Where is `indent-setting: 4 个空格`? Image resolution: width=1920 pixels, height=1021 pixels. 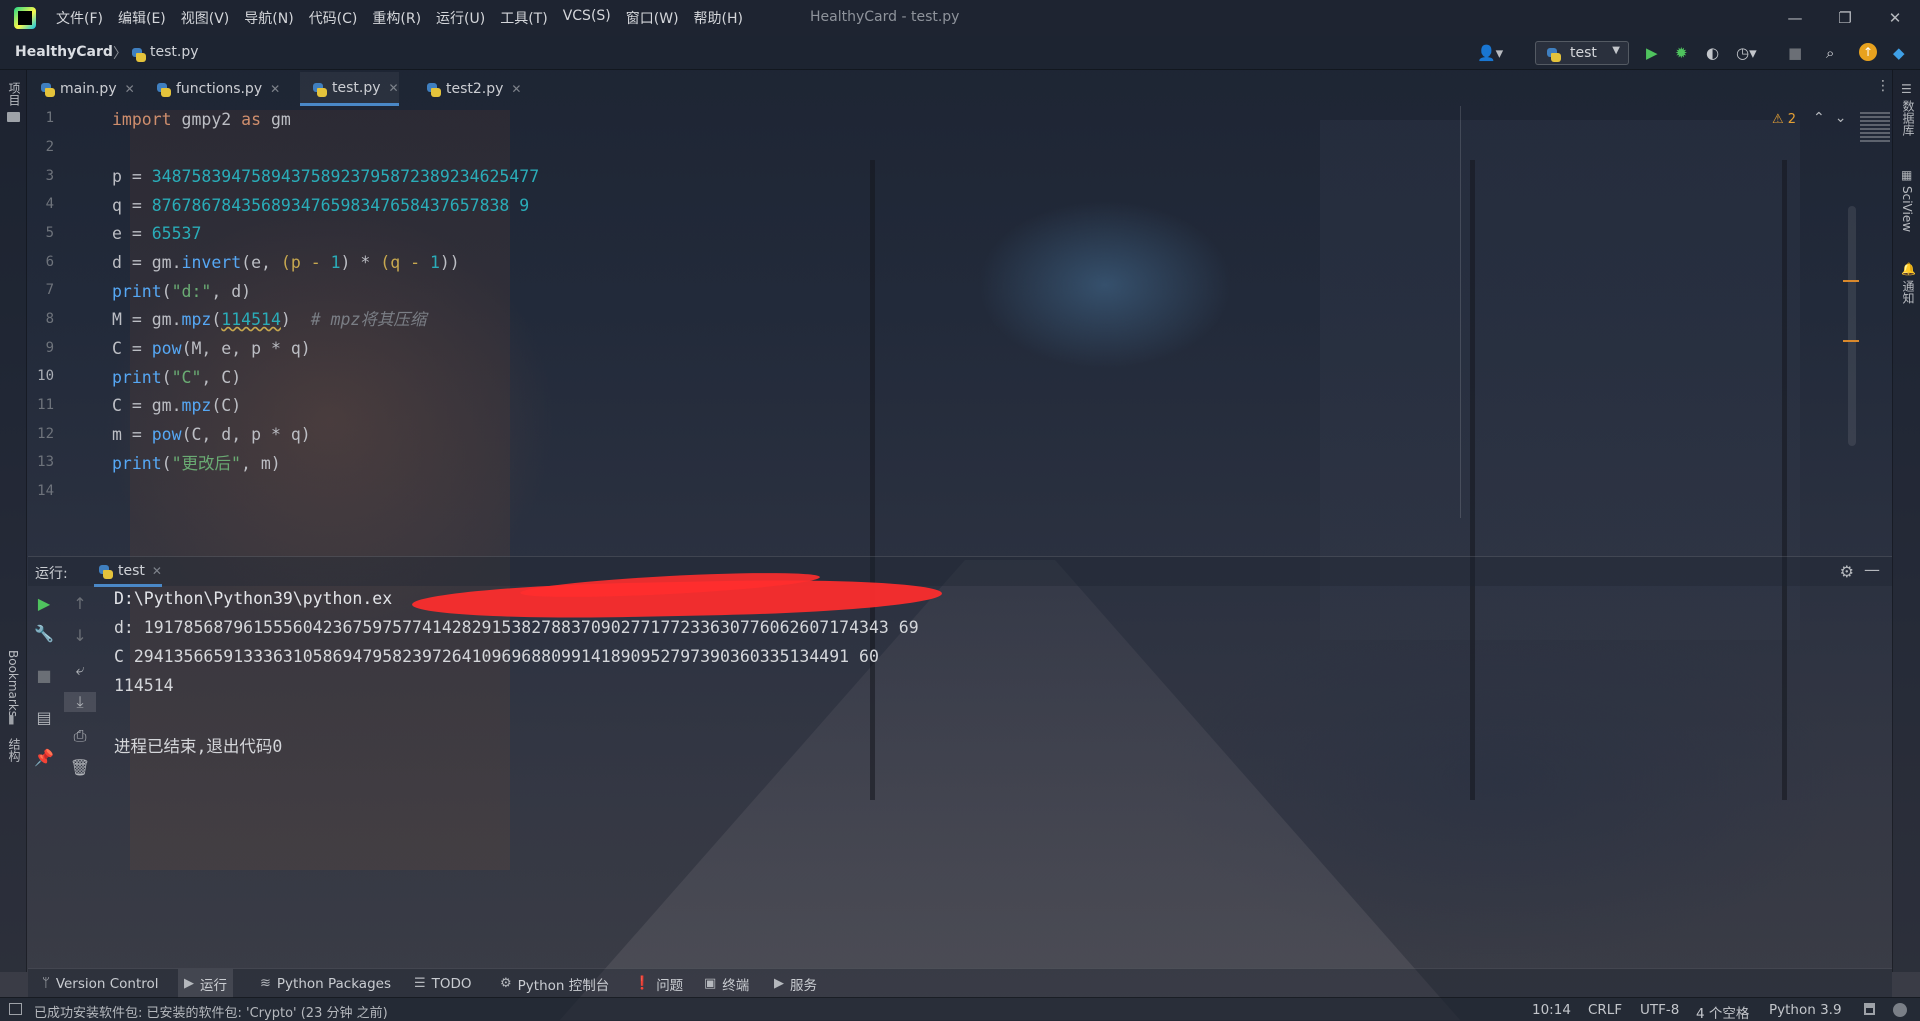 indent-setting: 4 个空格 is located at coordinates (1722, 1011).